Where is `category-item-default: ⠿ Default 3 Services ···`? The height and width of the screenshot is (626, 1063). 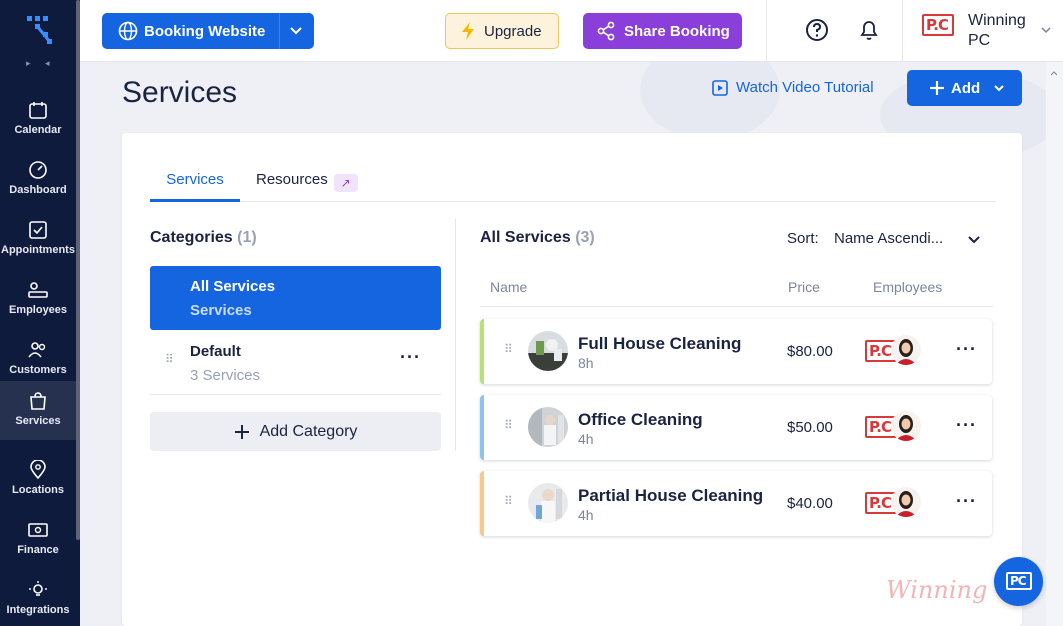 category-item-default: ⠿ Default 3 Services ··· is located at coordinates (295, 364).